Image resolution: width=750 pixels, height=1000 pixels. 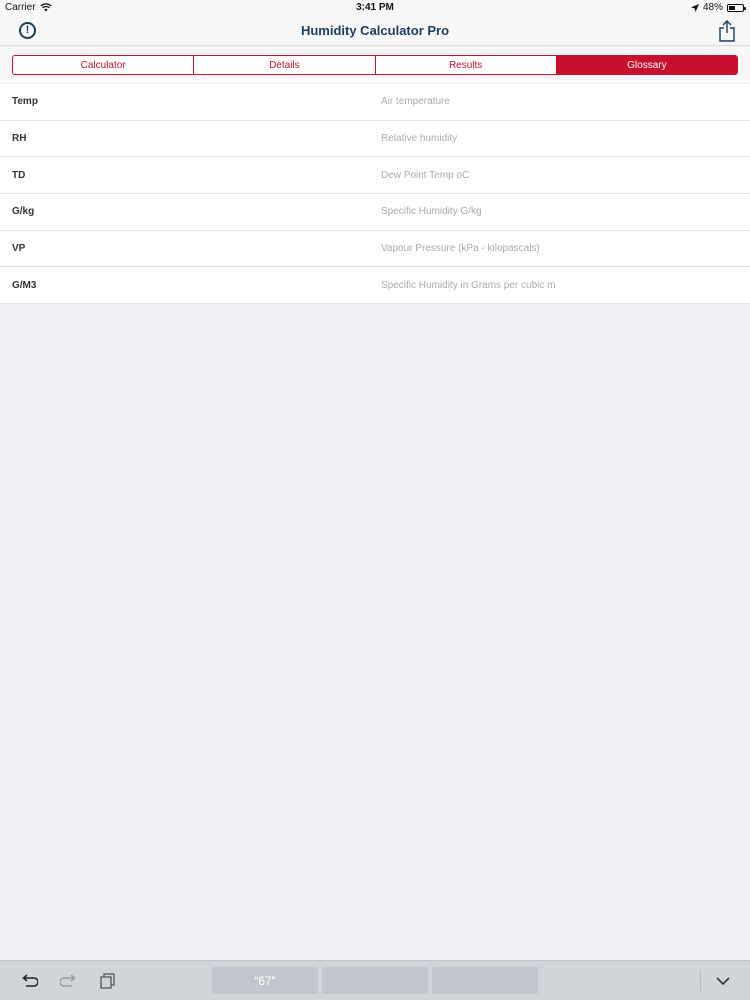 I want to click on nav-bar: ! Humidity Calculator Pro, so click(x=375, y=31).